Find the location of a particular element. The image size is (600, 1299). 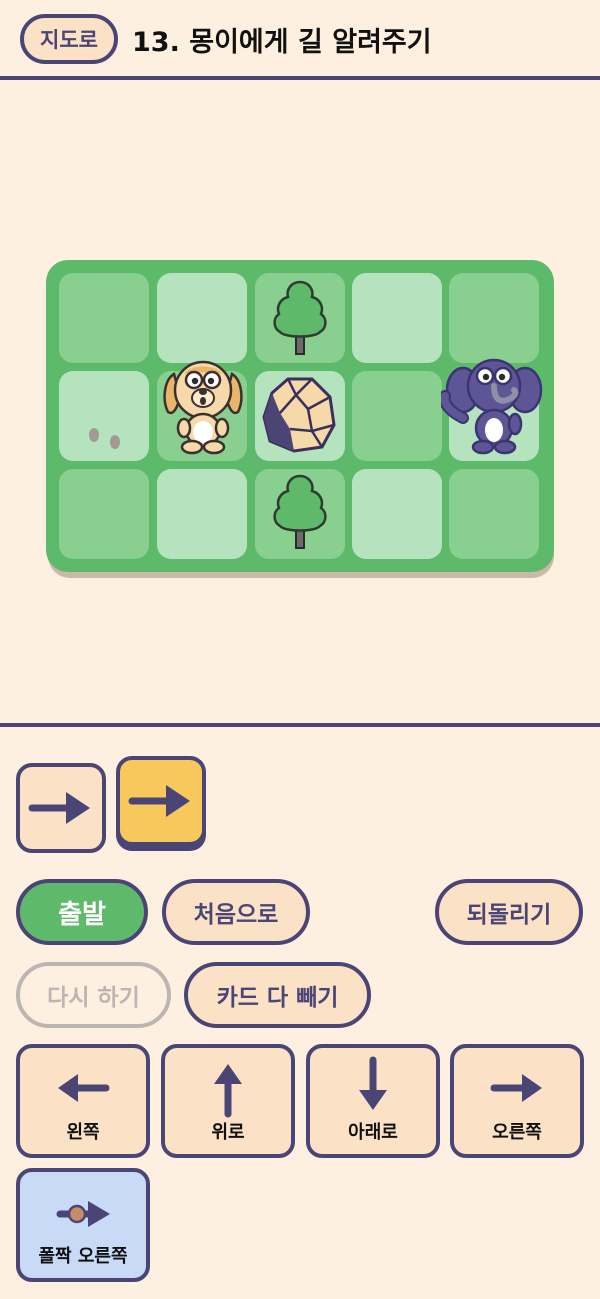

reset-button: 처음으로 is located at coordinates (236, 912).